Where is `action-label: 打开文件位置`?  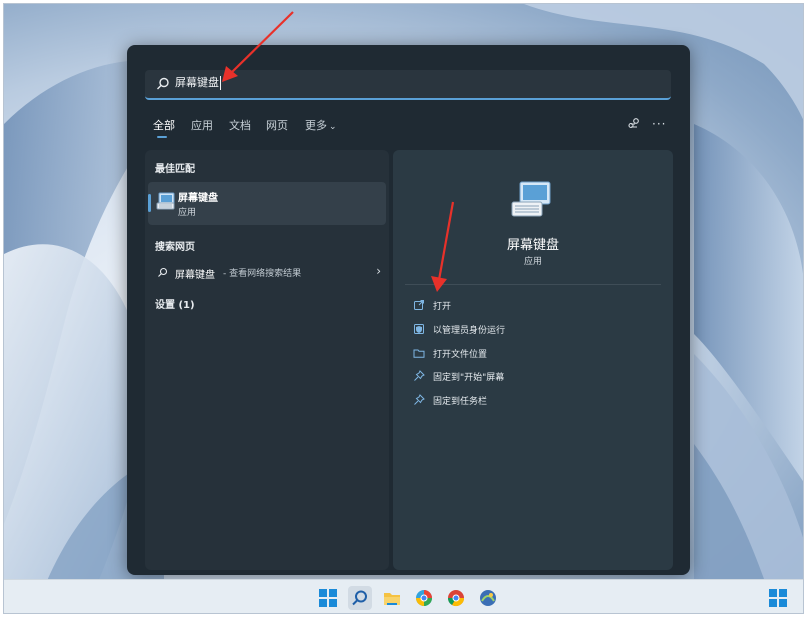 action-label: 打开文件位置 is located at coordinates (460, 355).